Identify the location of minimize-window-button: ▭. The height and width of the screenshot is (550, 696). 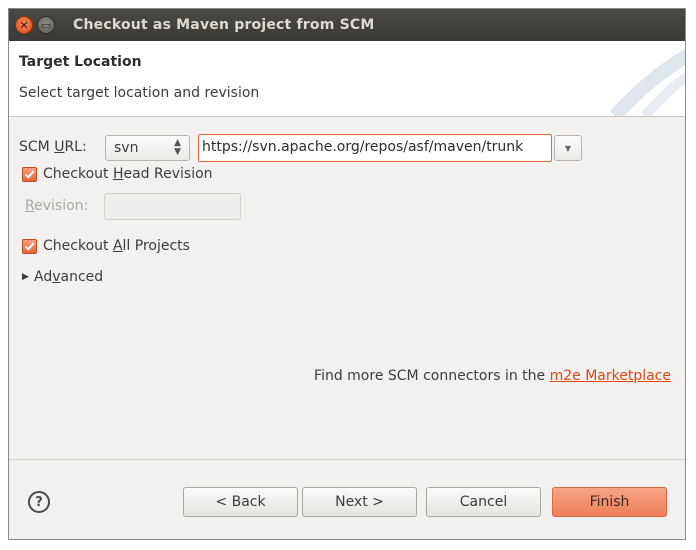
(46, 25).